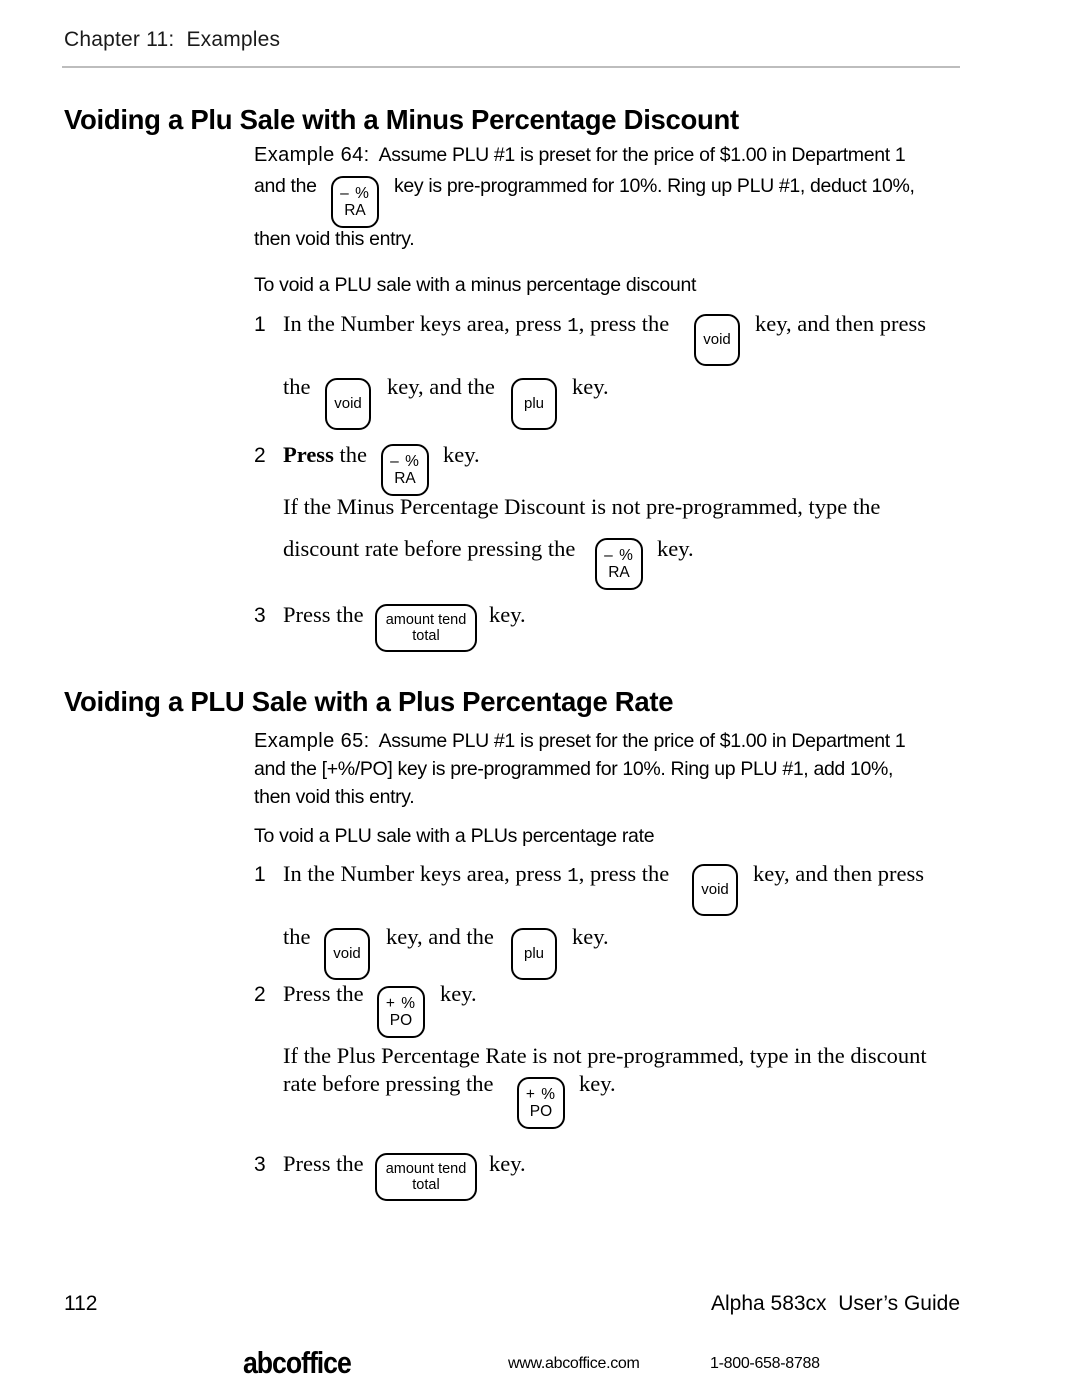 The width and height of the screenshot is (1080, 1397). Describe the element at coordinates (260, 455) in the screenshot. I see `step-number-s1-2: 2` at that location.